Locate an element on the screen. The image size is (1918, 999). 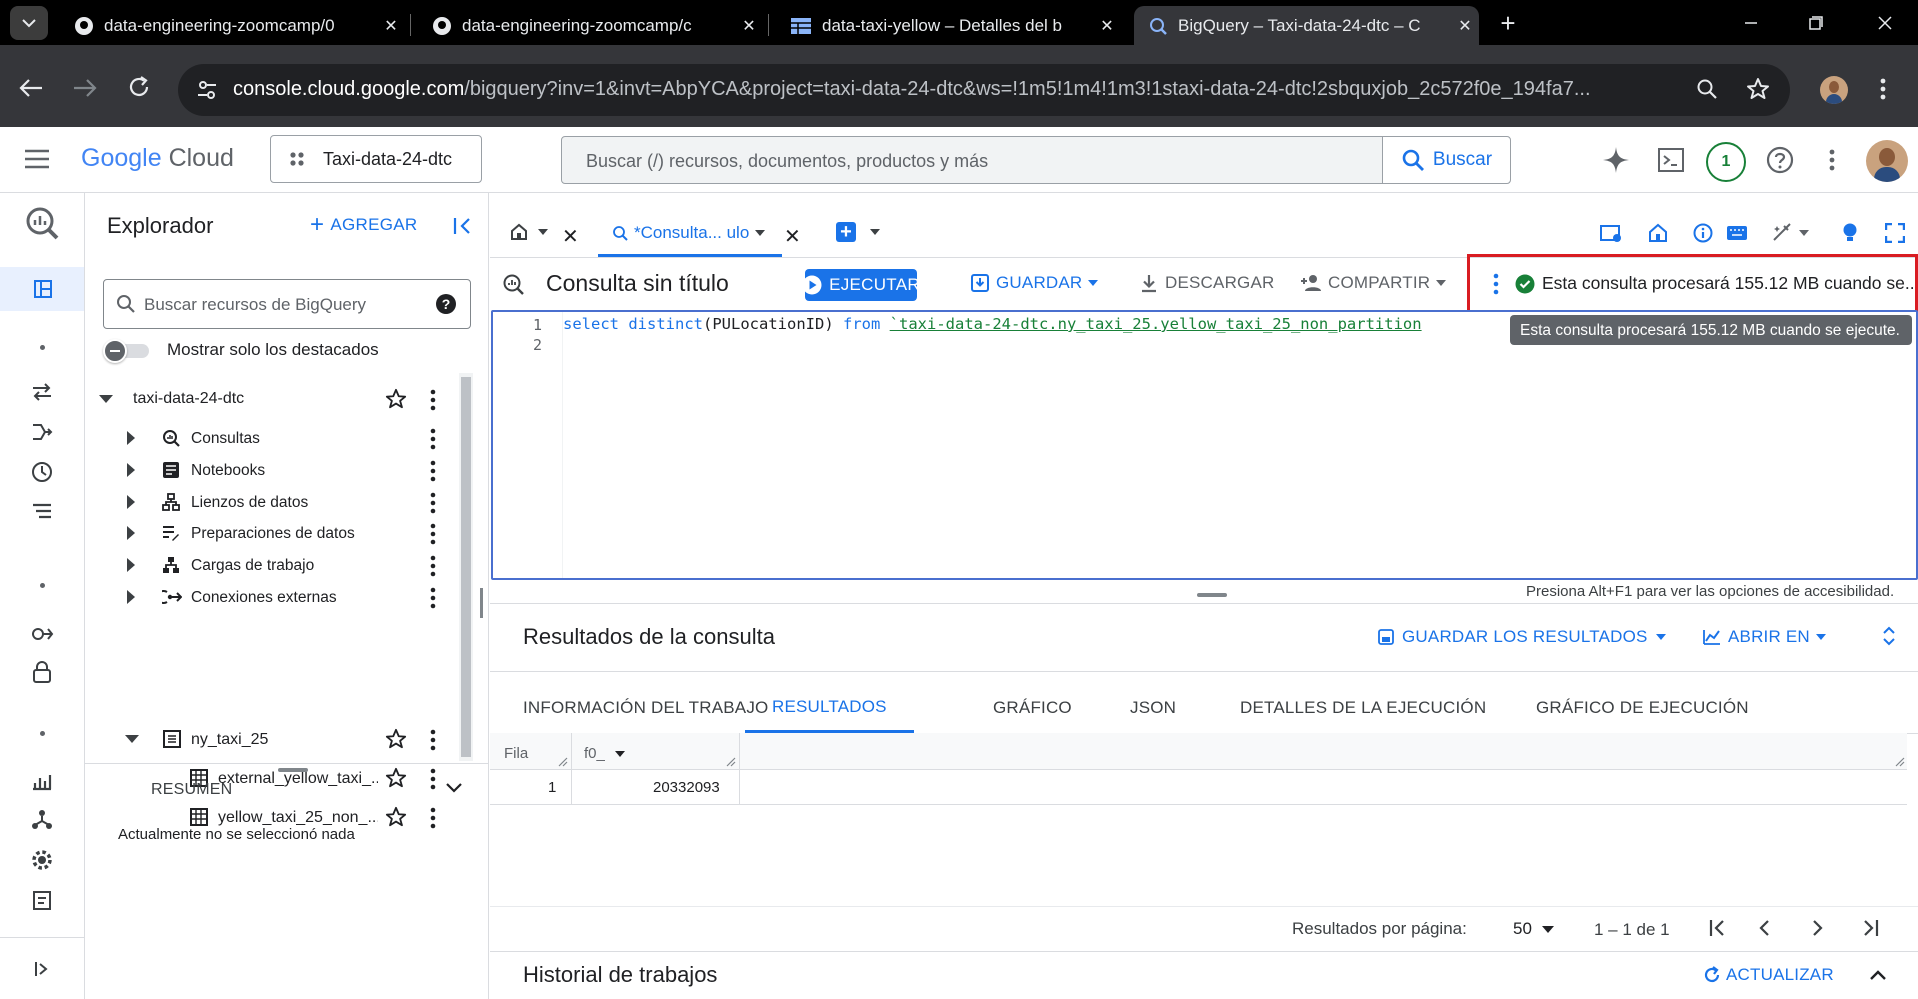
run-button: EJECUTAR is located at coordinates (861, 285).